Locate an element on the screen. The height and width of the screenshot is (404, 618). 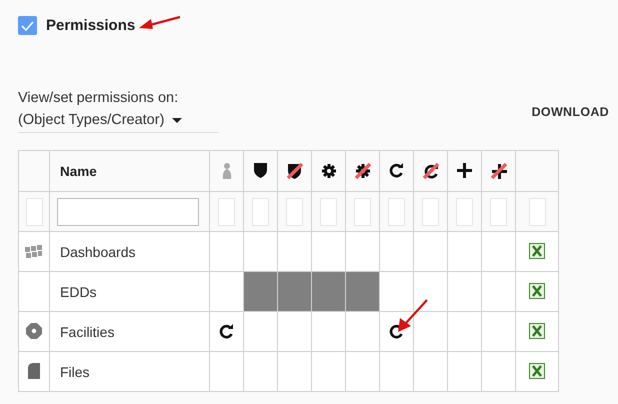
plus-icon is located at coordinates (464, 170).